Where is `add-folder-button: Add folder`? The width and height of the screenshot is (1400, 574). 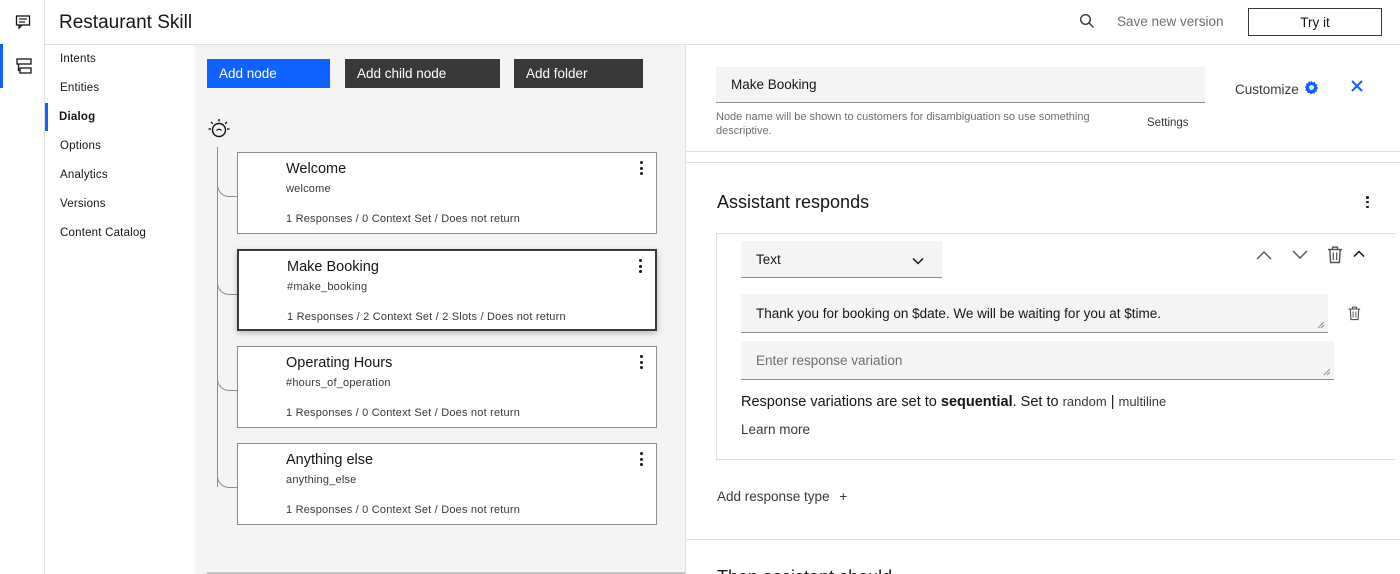 add-folder-button: Add folder is located at coordinates (578, 73).